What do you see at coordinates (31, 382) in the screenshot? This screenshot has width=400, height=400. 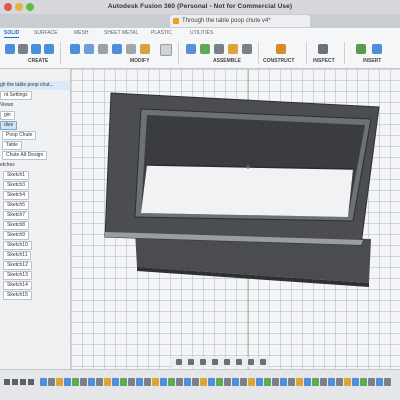 I see `timeline-next-icon` at bounding box center [31, 382].